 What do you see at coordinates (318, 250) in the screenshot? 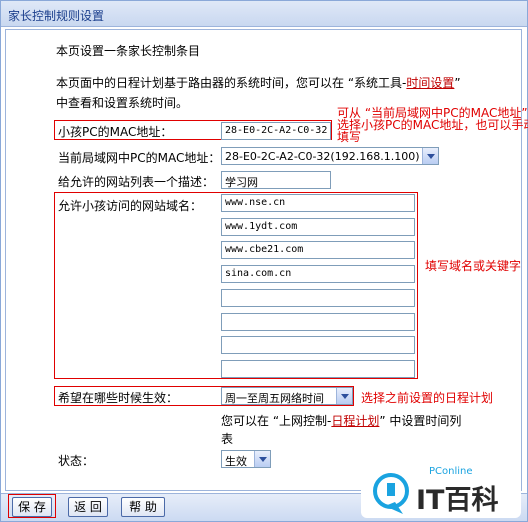
I see `domain-input: www.cbe21.com` at bounding box center [318, 250].